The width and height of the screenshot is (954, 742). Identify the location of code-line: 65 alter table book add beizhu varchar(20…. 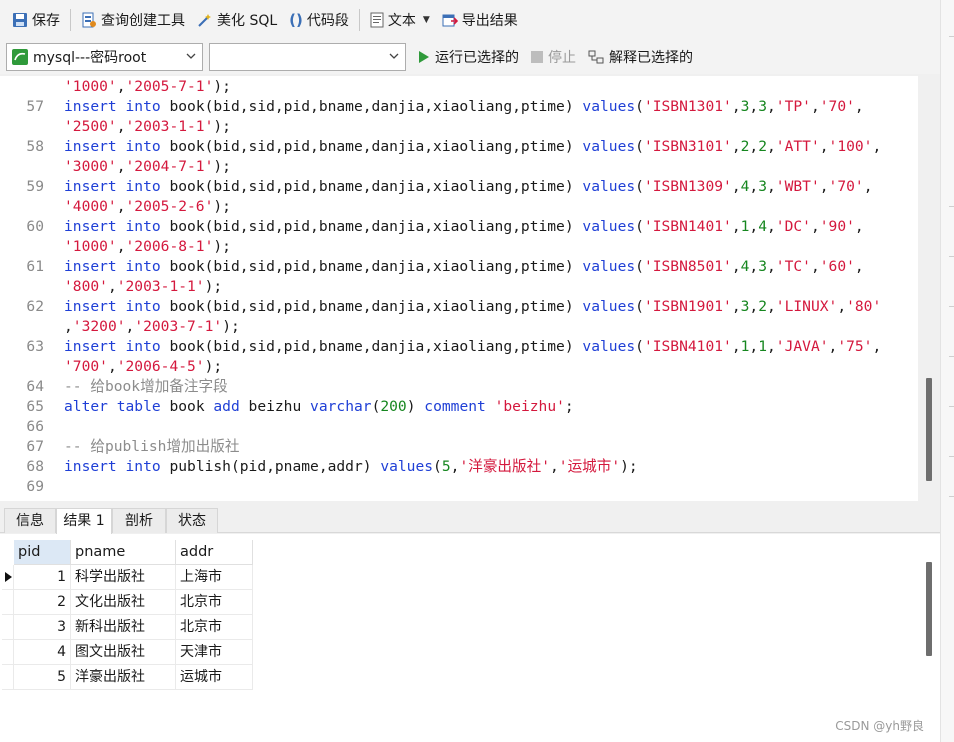
(459, 407).